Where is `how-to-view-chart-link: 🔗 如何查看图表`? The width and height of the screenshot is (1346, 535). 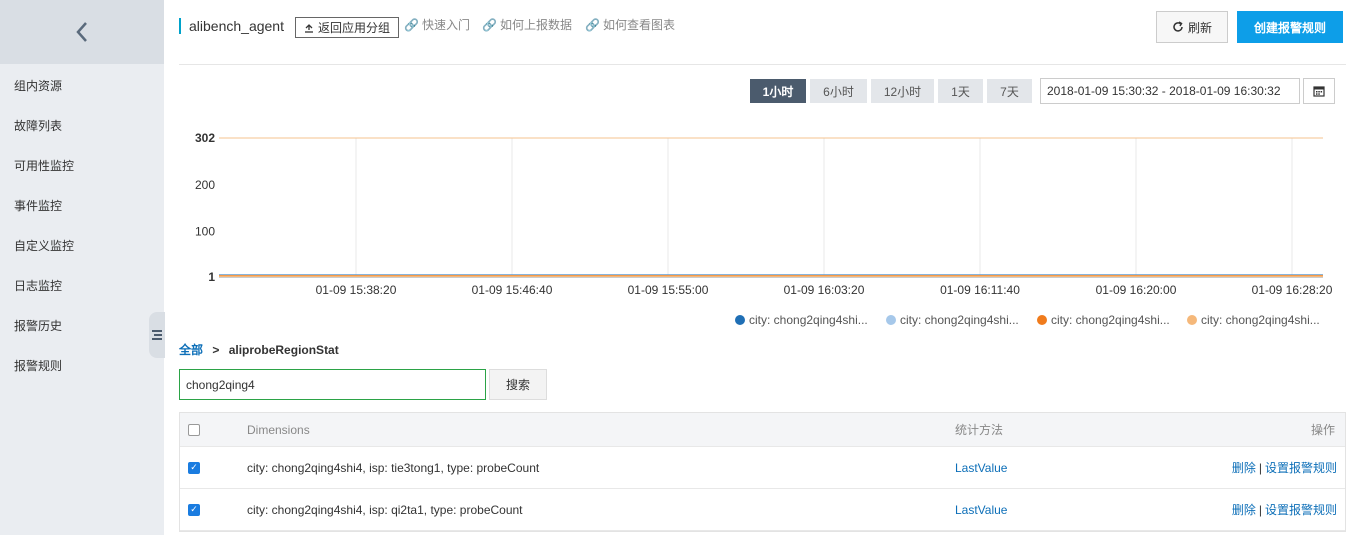
how-to-view-chart-link: 🔗 如何查看图表 is located at coordinates (630, 24).